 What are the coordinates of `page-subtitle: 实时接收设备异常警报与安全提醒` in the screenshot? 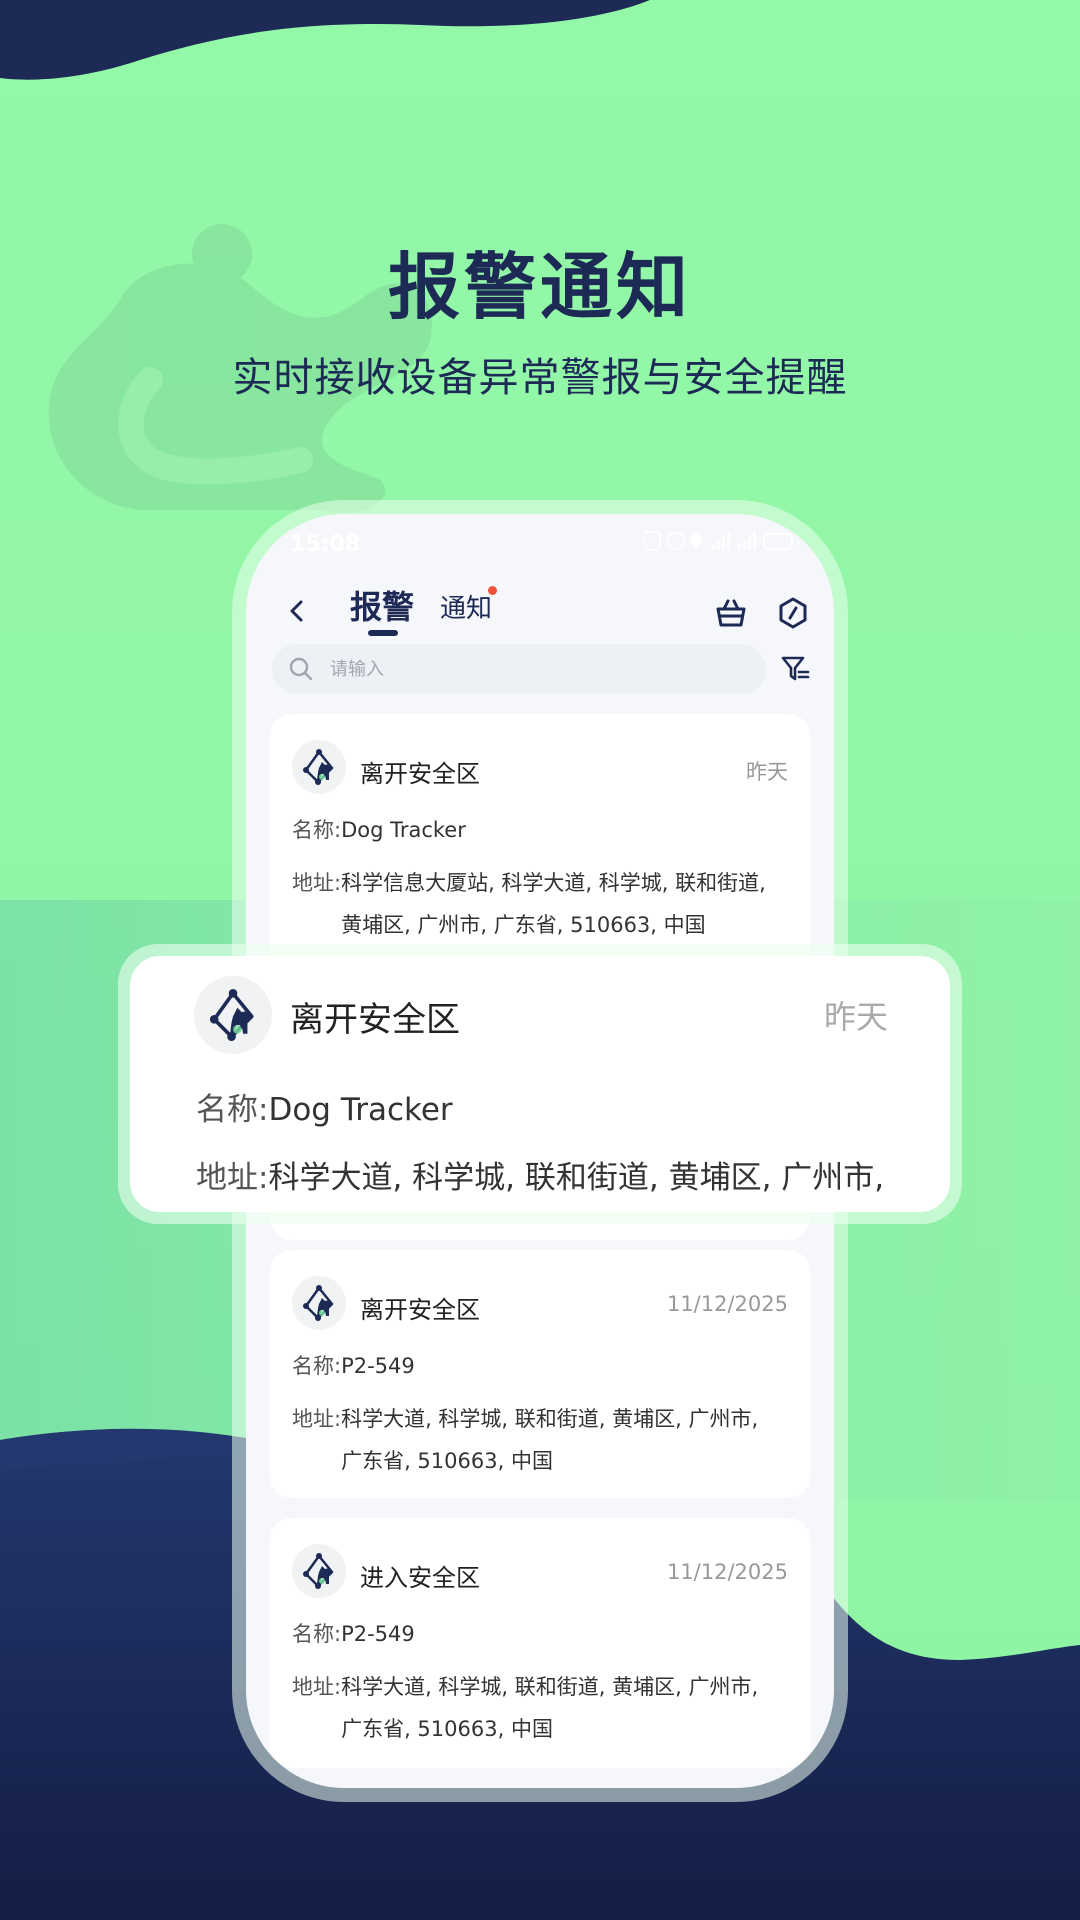 It's located at (540, 378).